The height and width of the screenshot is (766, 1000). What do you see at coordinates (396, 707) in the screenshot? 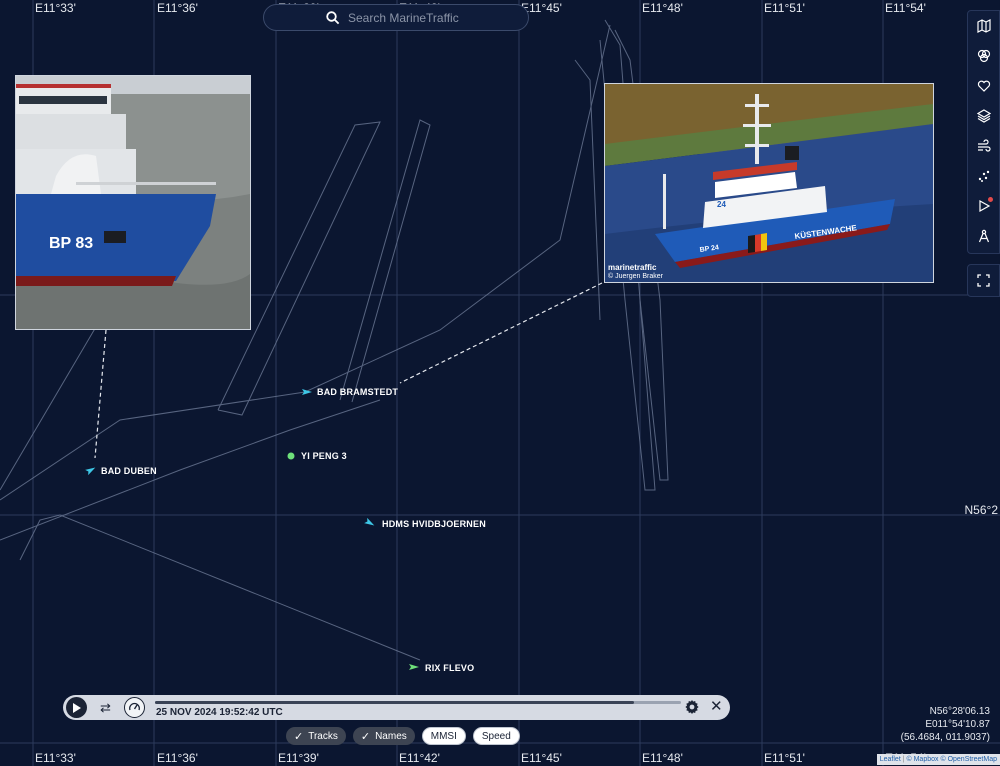
I see `playback-bar: ⇄ 25 NOV 2024 19:52:42 UTC ✕` at bounding box center [396, 707].